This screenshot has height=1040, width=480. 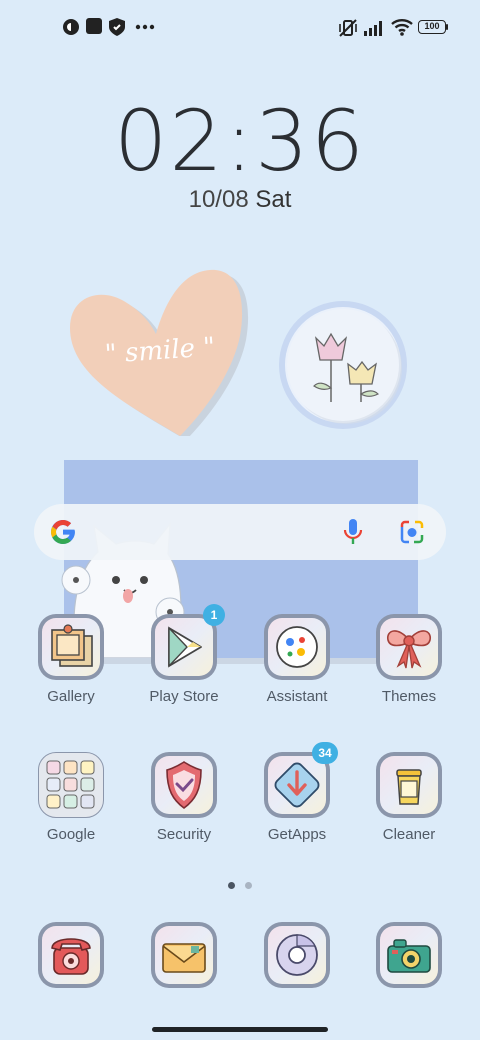 I want to click on tulips-icon, so click(x=343, y=365).